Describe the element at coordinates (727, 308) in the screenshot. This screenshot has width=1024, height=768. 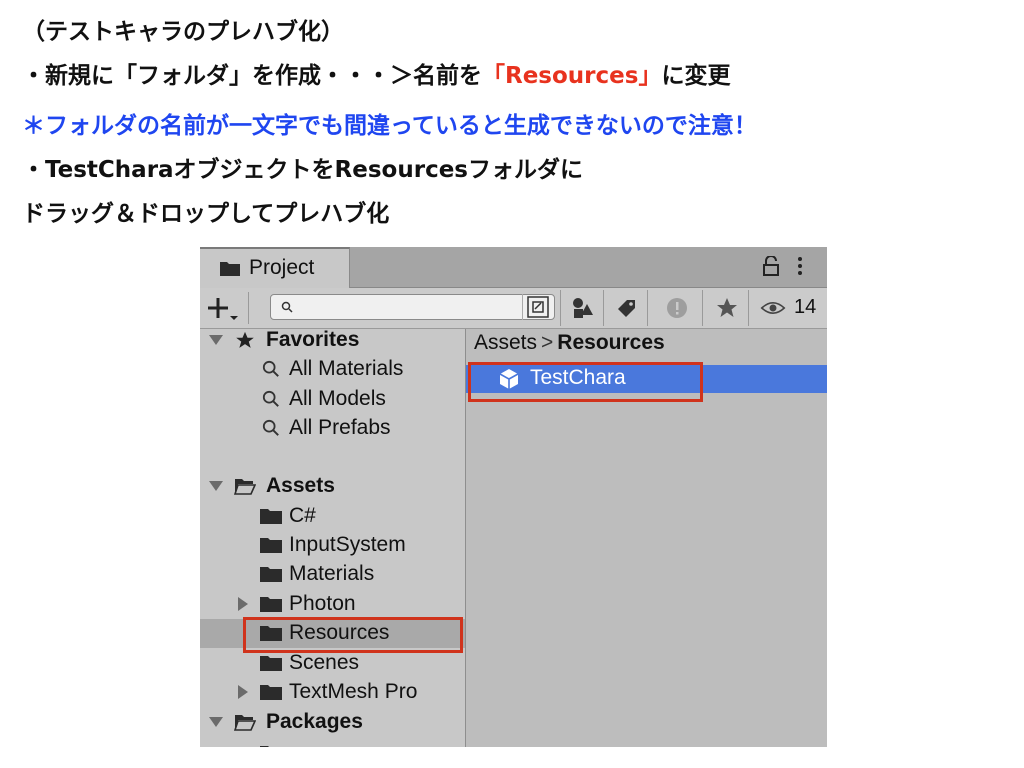
I see `favorite-icon` at that location.